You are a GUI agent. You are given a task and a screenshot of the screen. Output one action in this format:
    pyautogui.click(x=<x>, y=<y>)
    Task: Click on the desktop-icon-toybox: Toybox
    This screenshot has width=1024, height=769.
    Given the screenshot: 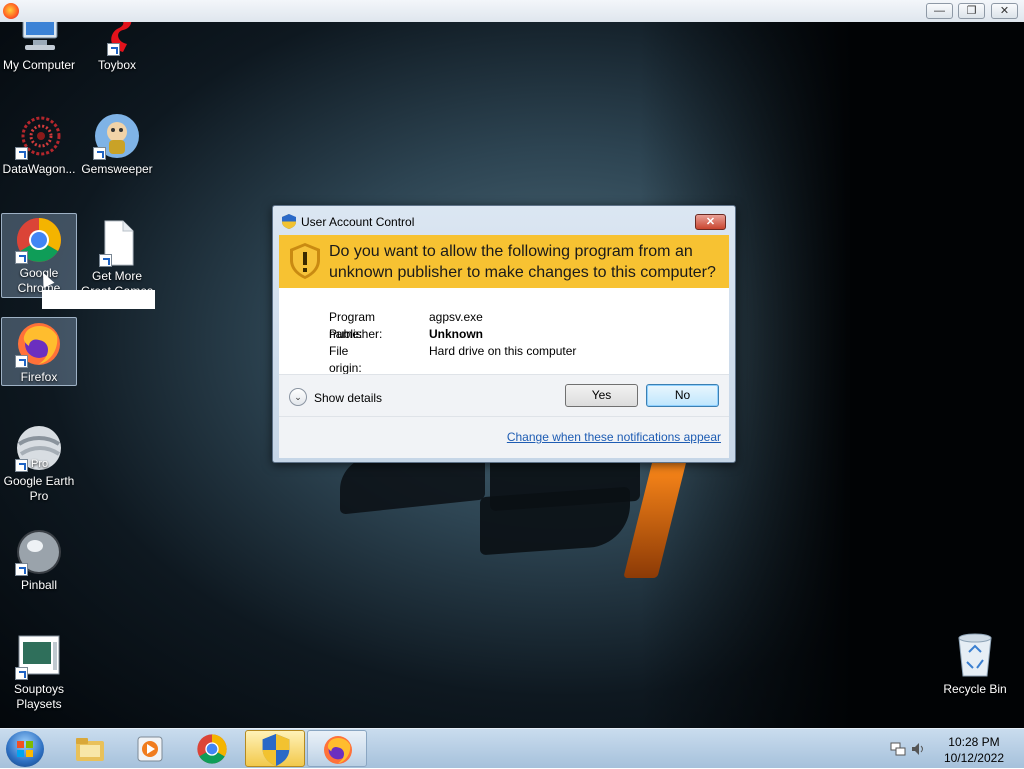 What is the action you would take?
    pyautogui.click(x=117, y=47)
    